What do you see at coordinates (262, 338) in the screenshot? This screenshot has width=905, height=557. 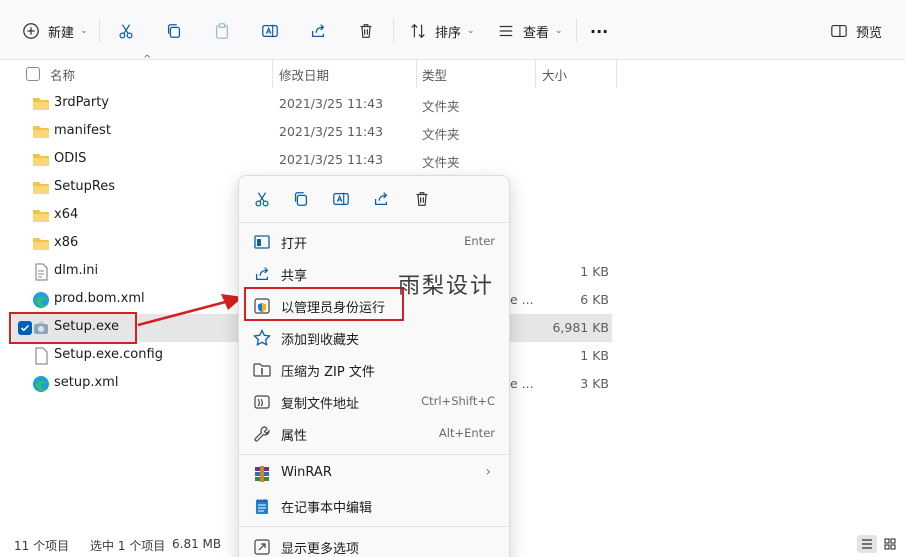 I see `star-icon` at bounding box center [262, 338].